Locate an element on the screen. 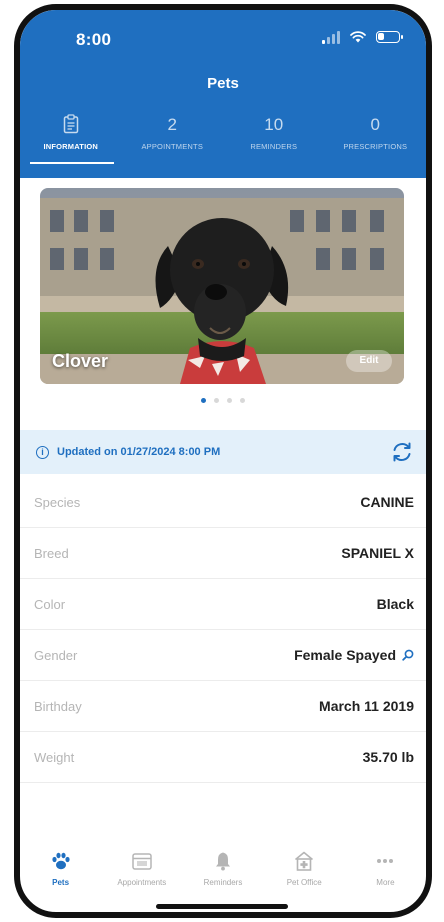 The height and width of the screenshot is (922, 444). tab-label: REMINDERS is located at coordinates (274, 146).